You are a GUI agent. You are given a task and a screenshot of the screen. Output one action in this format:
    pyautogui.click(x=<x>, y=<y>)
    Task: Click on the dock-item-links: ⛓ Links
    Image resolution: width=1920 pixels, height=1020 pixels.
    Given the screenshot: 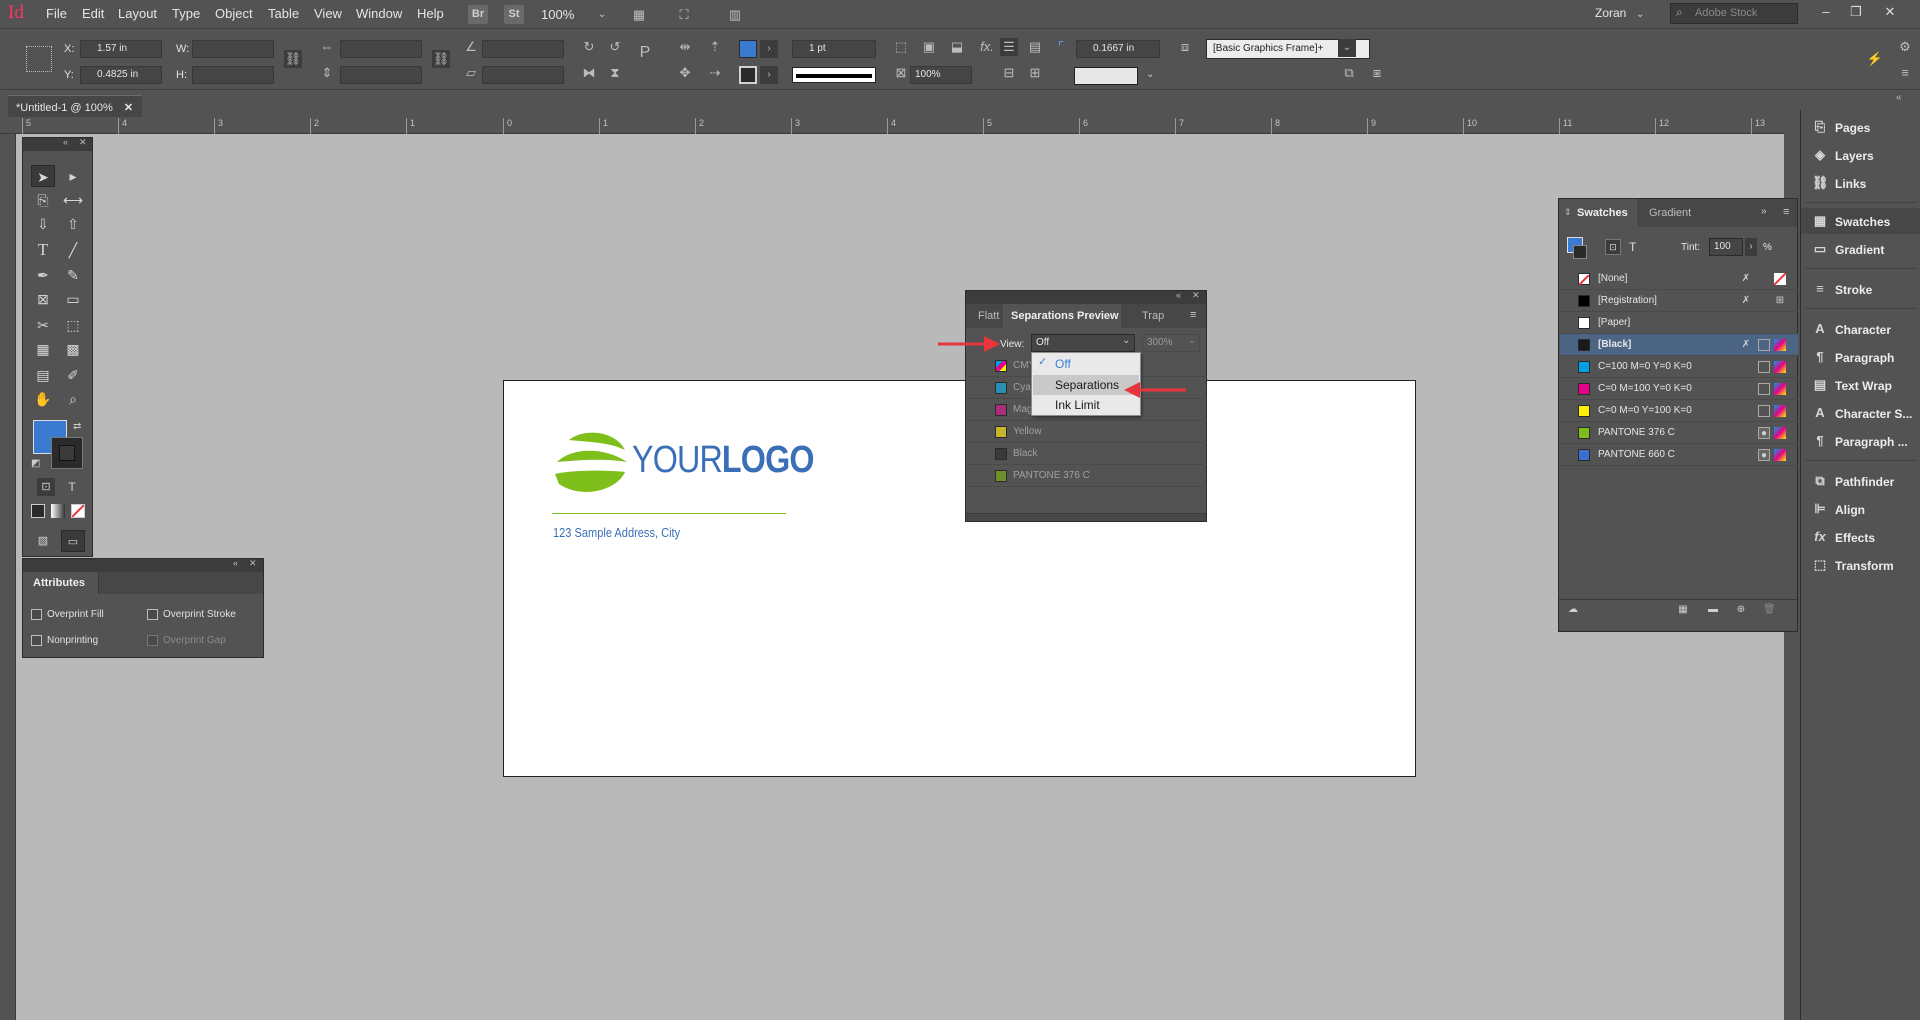 What is the action you would take?
    pyautogui.click(x=1860, y=183)
    